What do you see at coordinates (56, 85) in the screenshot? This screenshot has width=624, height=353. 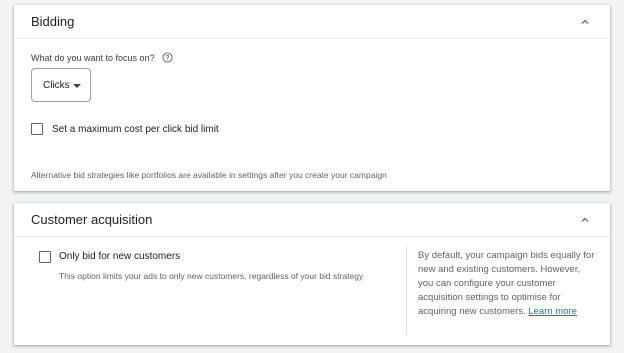 I see `focus-select-value: Clicks` at bounding box center [56, 85].